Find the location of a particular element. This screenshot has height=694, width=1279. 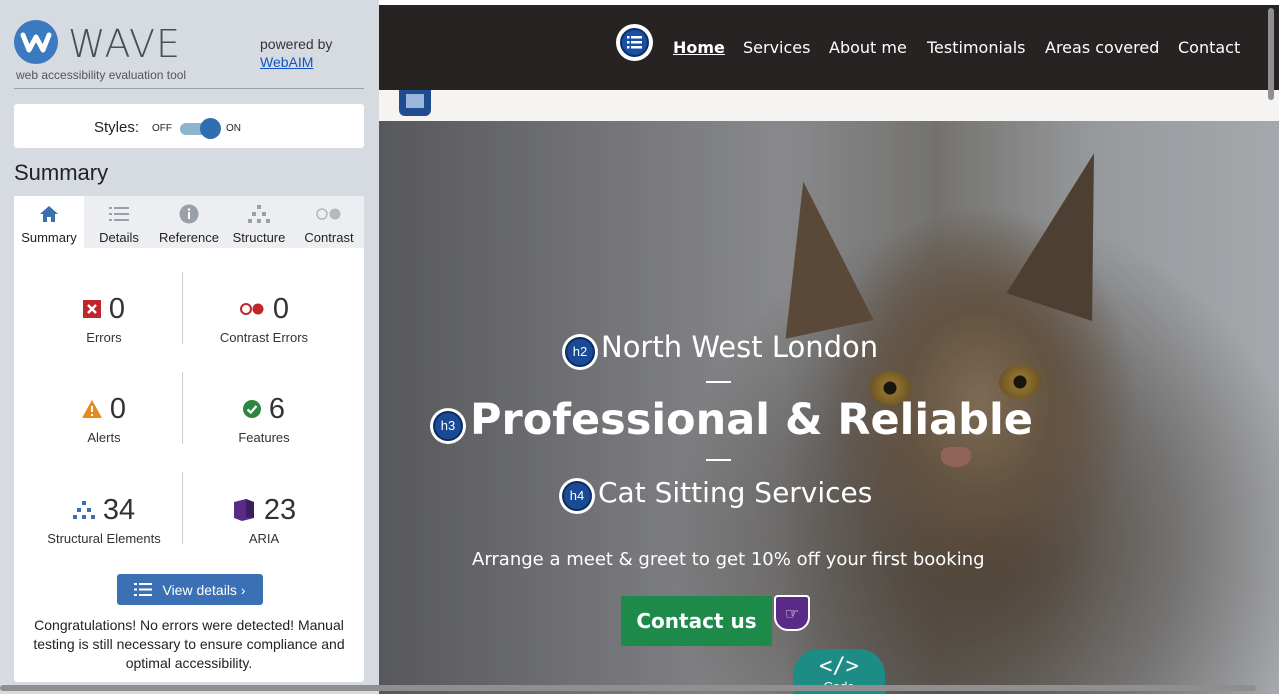

h2-badge-icon: h2 is located at coordinates (580, 352).